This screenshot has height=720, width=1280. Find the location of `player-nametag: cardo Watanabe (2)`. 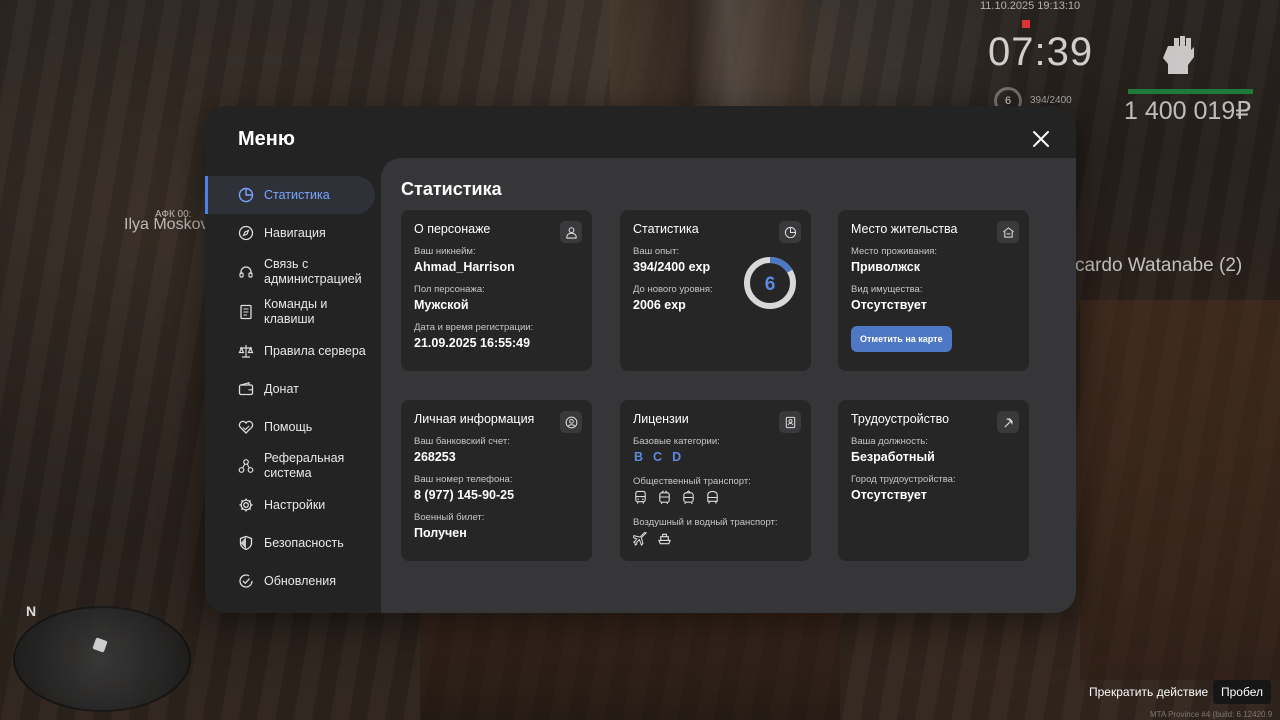

player-nametag: cardo Watanabe (2) is located at coordinates (1159, 265).